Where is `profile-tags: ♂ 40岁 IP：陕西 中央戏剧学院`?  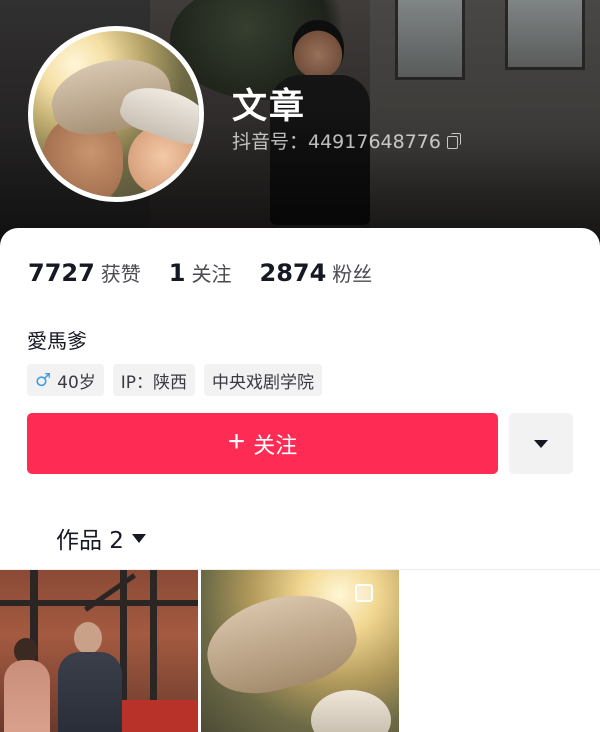
profile-tags: ♂ 40岁 IP：陕西 中央戏剧学院 is located at coordinates (175, 380).